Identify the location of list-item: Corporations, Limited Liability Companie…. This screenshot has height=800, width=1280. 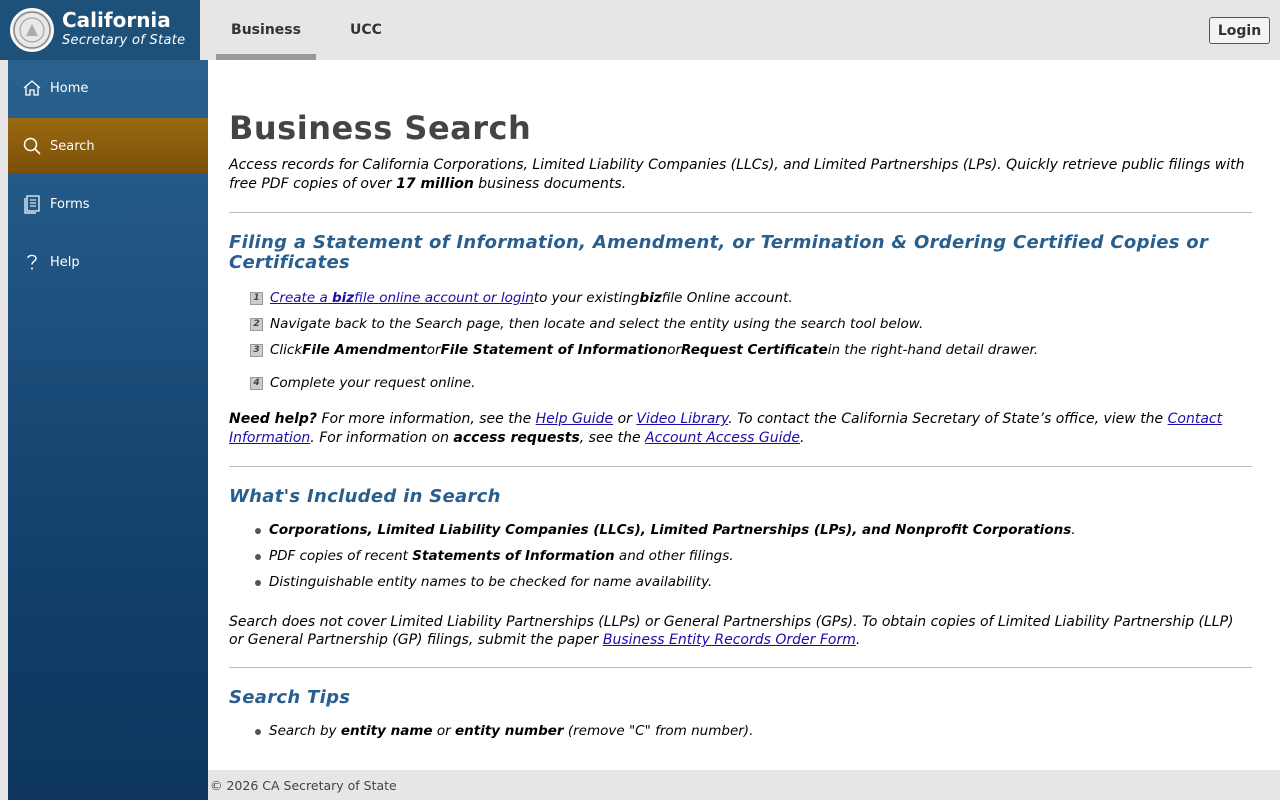
(753, 530).